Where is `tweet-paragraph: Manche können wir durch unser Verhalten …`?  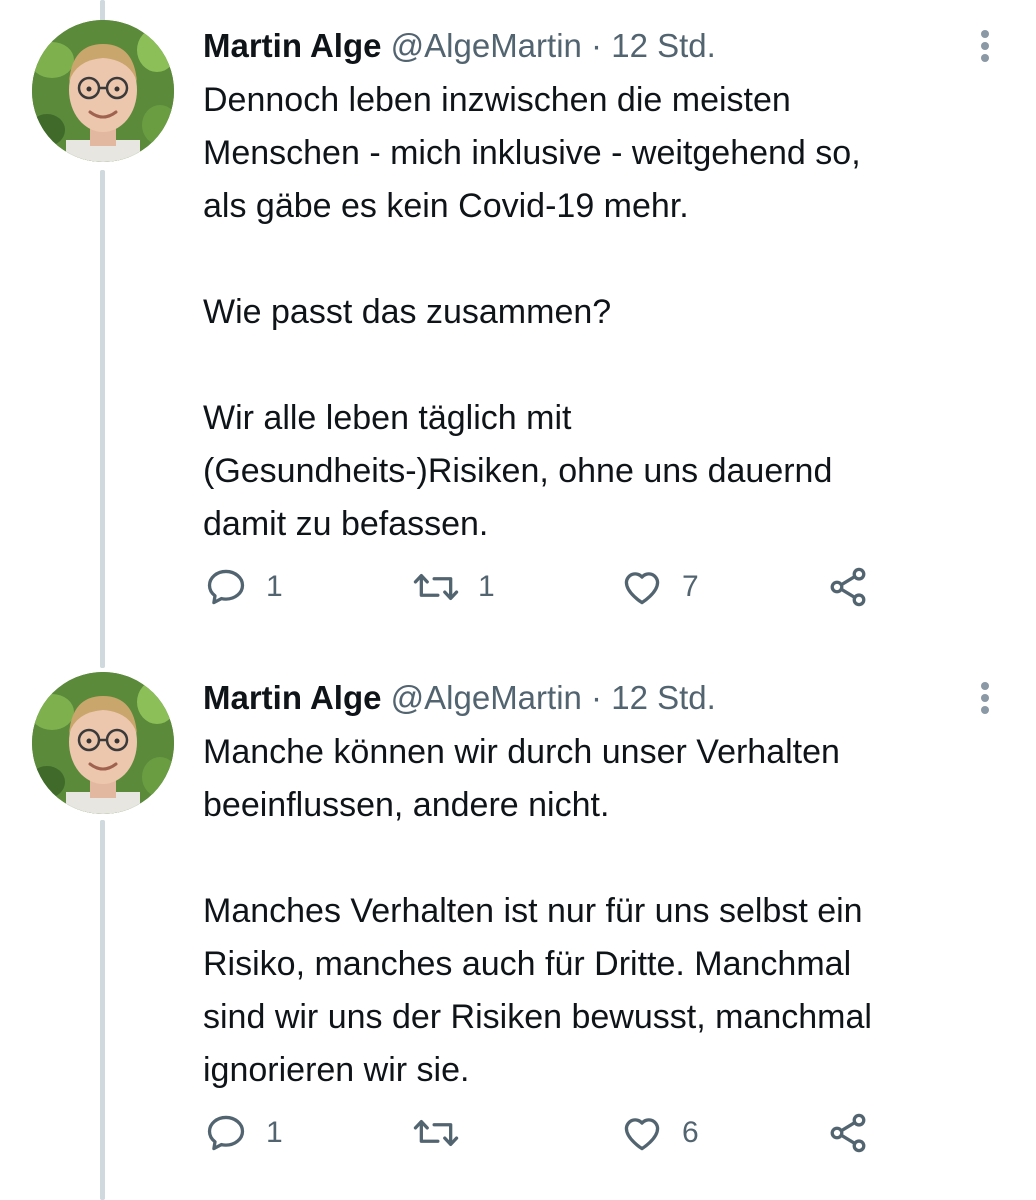 tweet-paragraph: Manche können wir durch unser Verhalten … is located at coordinates (521, 778).